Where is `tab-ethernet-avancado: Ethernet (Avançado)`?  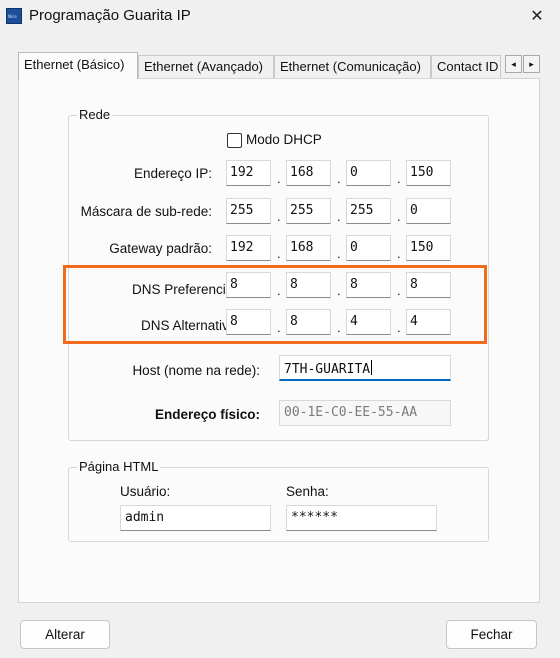 tab-ethernet-avancado: Ethernet (Avançado) is located at coordinates (206, 67).